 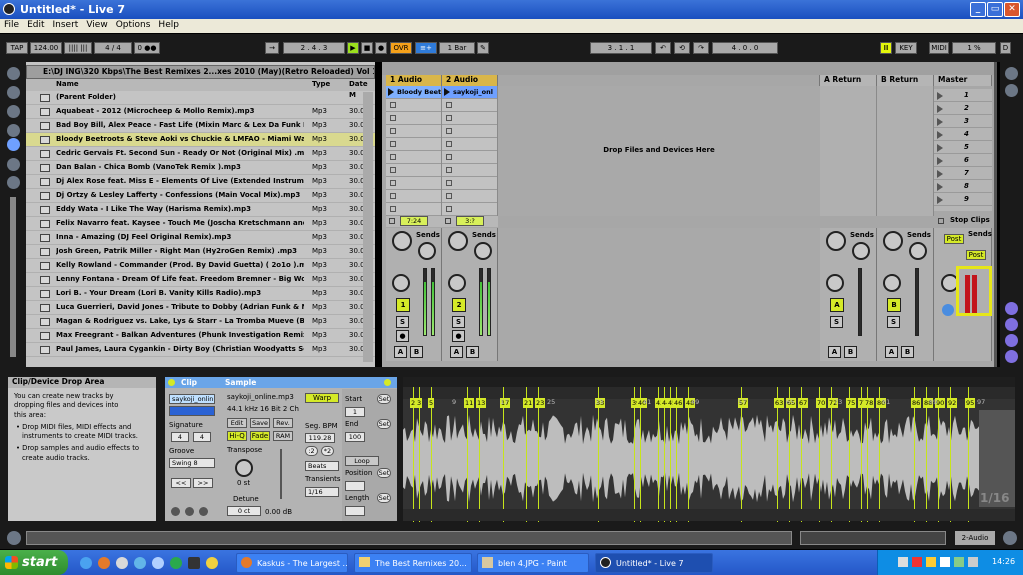 I want to click on loop-length-field: 4 . 0 . 0, so click(x=745, y=48).